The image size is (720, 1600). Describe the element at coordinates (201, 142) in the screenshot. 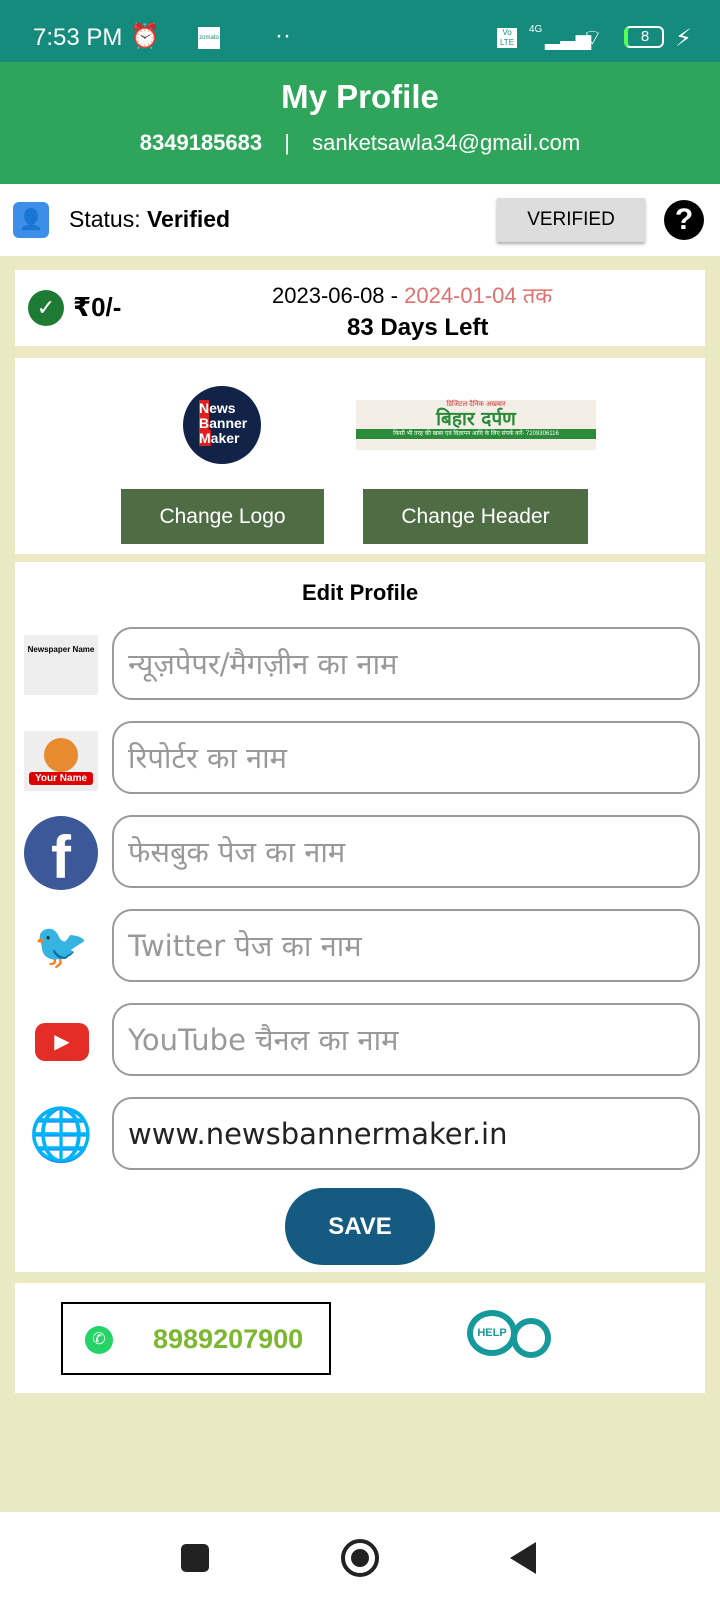

I see `user-phone: 8349185683` at that location.